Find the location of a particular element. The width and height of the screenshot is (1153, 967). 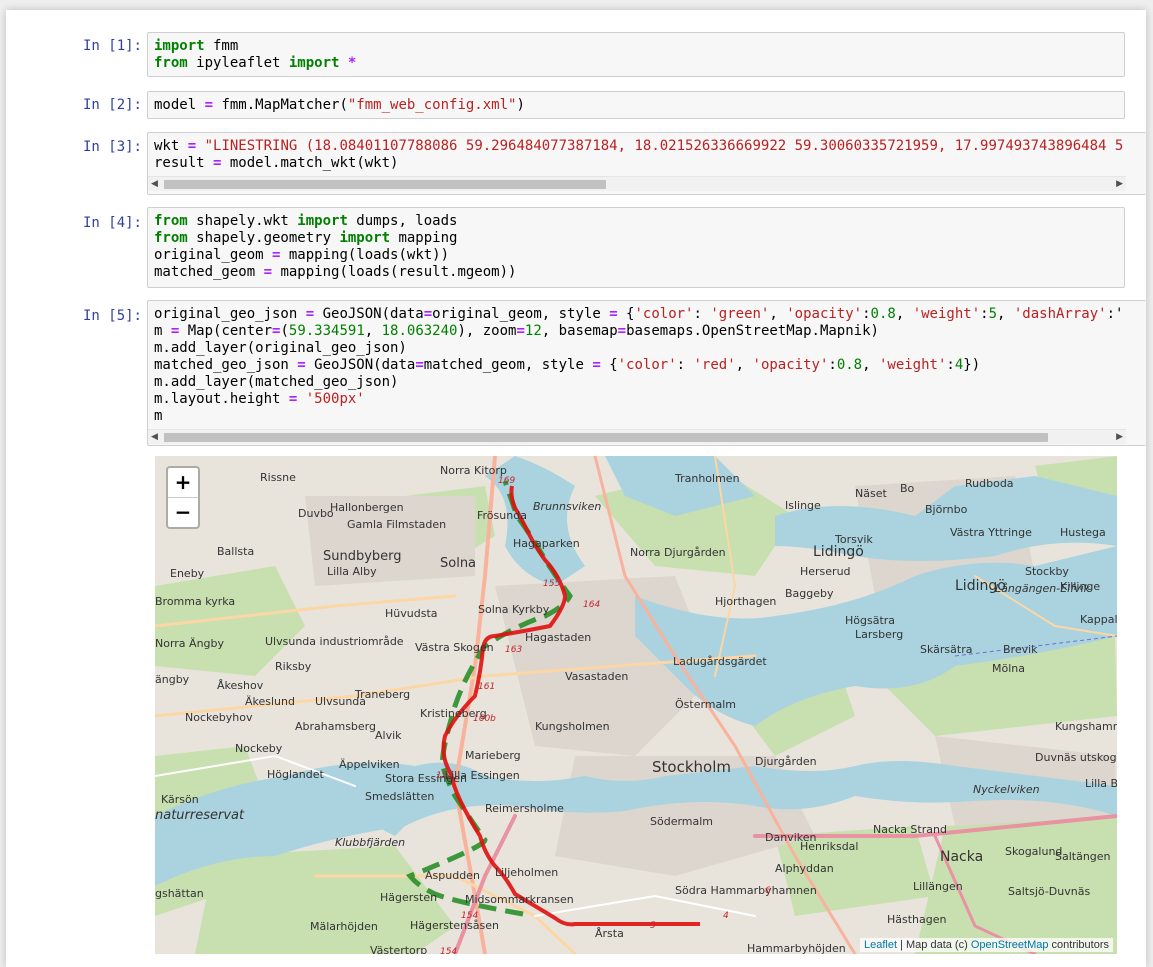

code-token: result is located at coordinates (184, 163).